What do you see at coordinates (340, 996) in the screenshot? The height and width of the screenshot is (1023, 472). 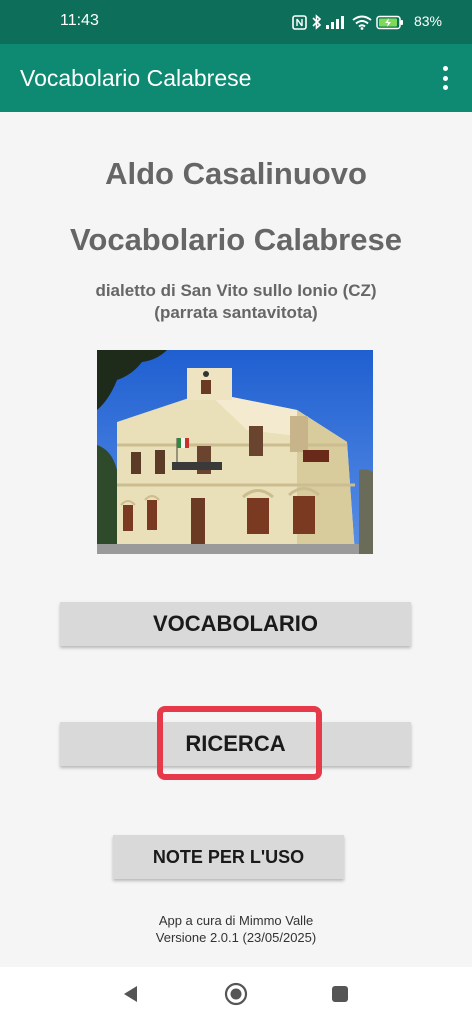 I see `recents-icon` at bounding box center [340, 996].